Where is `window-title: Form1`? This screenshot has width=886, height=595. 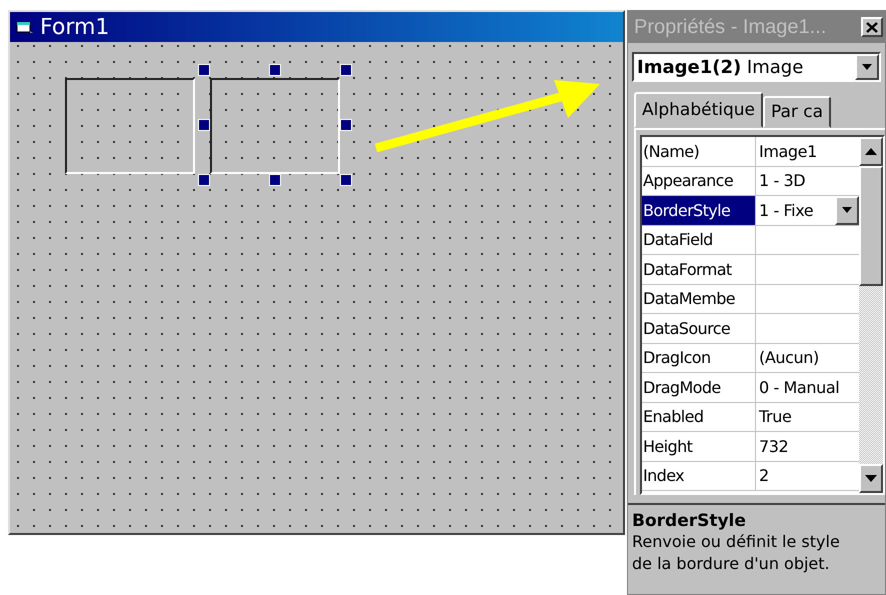 window-title: Form1 is located at coordinates (75, 27).